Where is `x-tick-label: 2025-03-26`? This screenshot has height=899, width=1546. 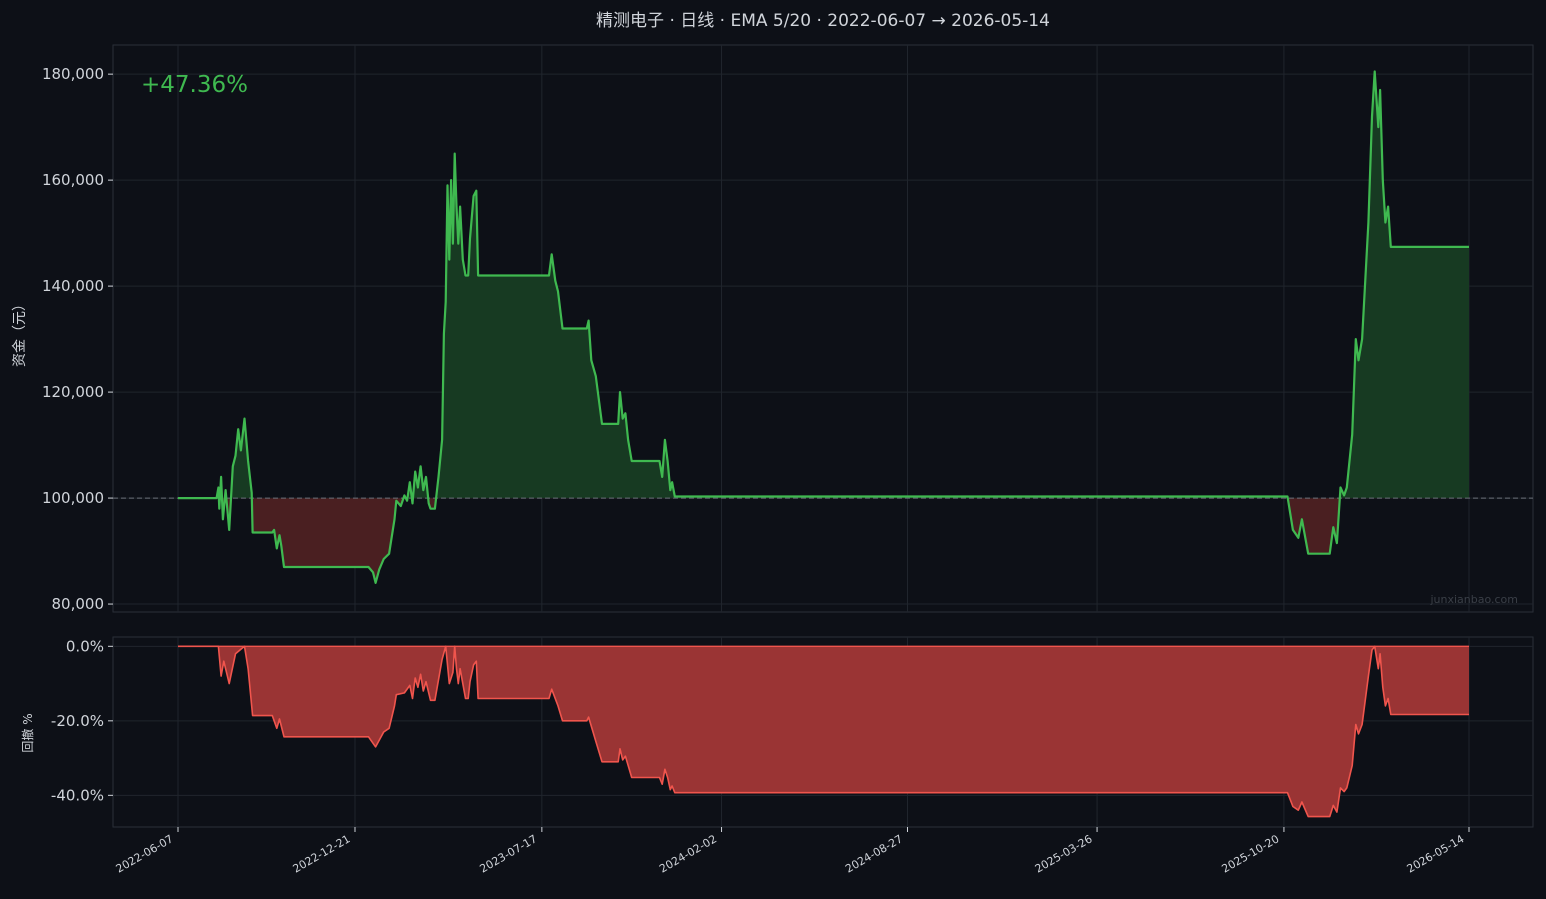
x-tick-label: 2025-03-26 is located at coordinates (1064, 853).